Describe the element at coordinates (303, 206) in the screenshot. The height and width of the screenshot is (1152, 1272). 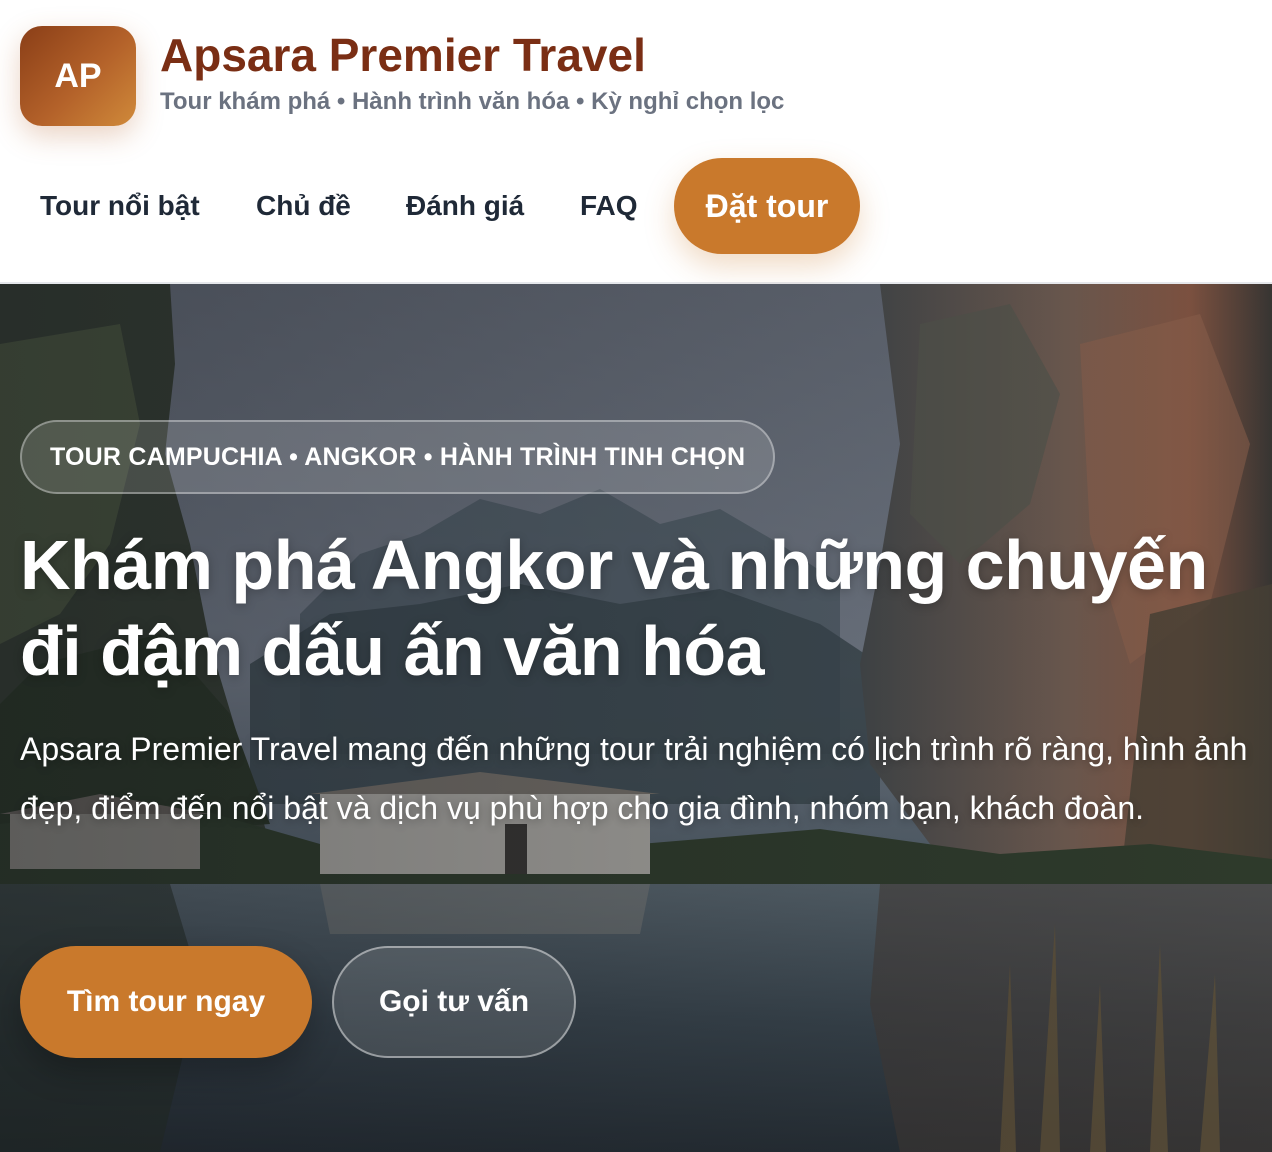
I see `nav-link-themes: Chủ đề` at that location.